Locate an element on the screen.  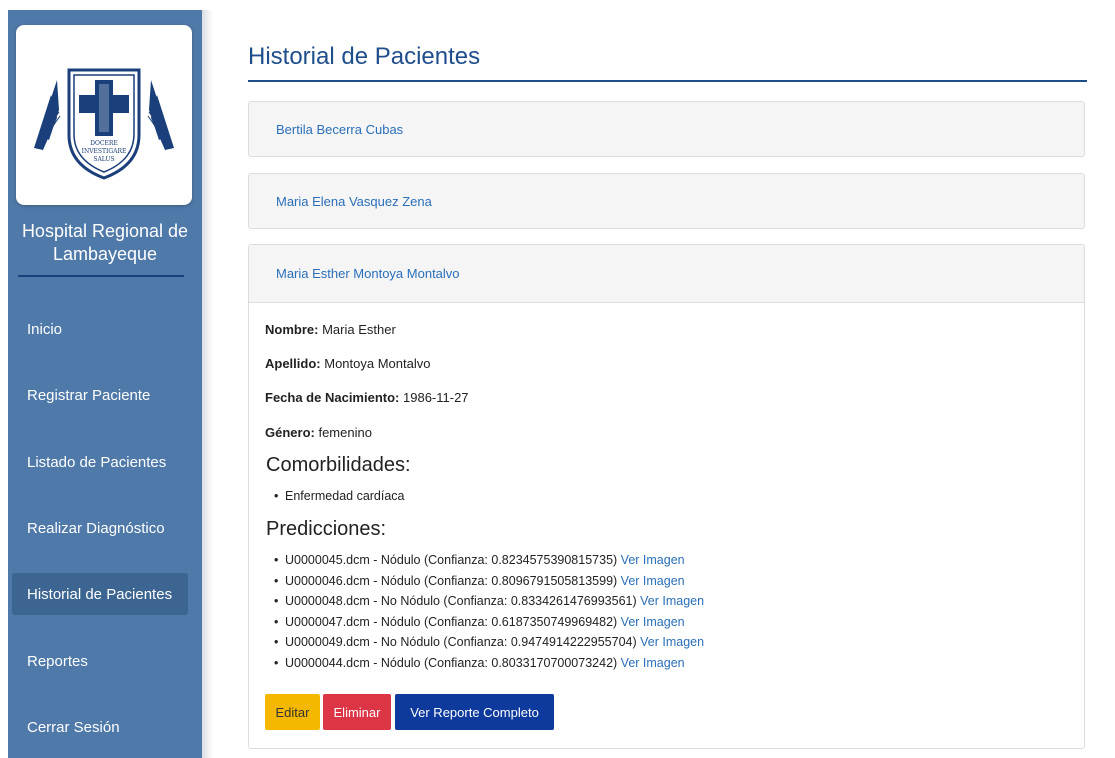
field-nombre: Nombre: Maria Esther is located at coordinates (330, 329).